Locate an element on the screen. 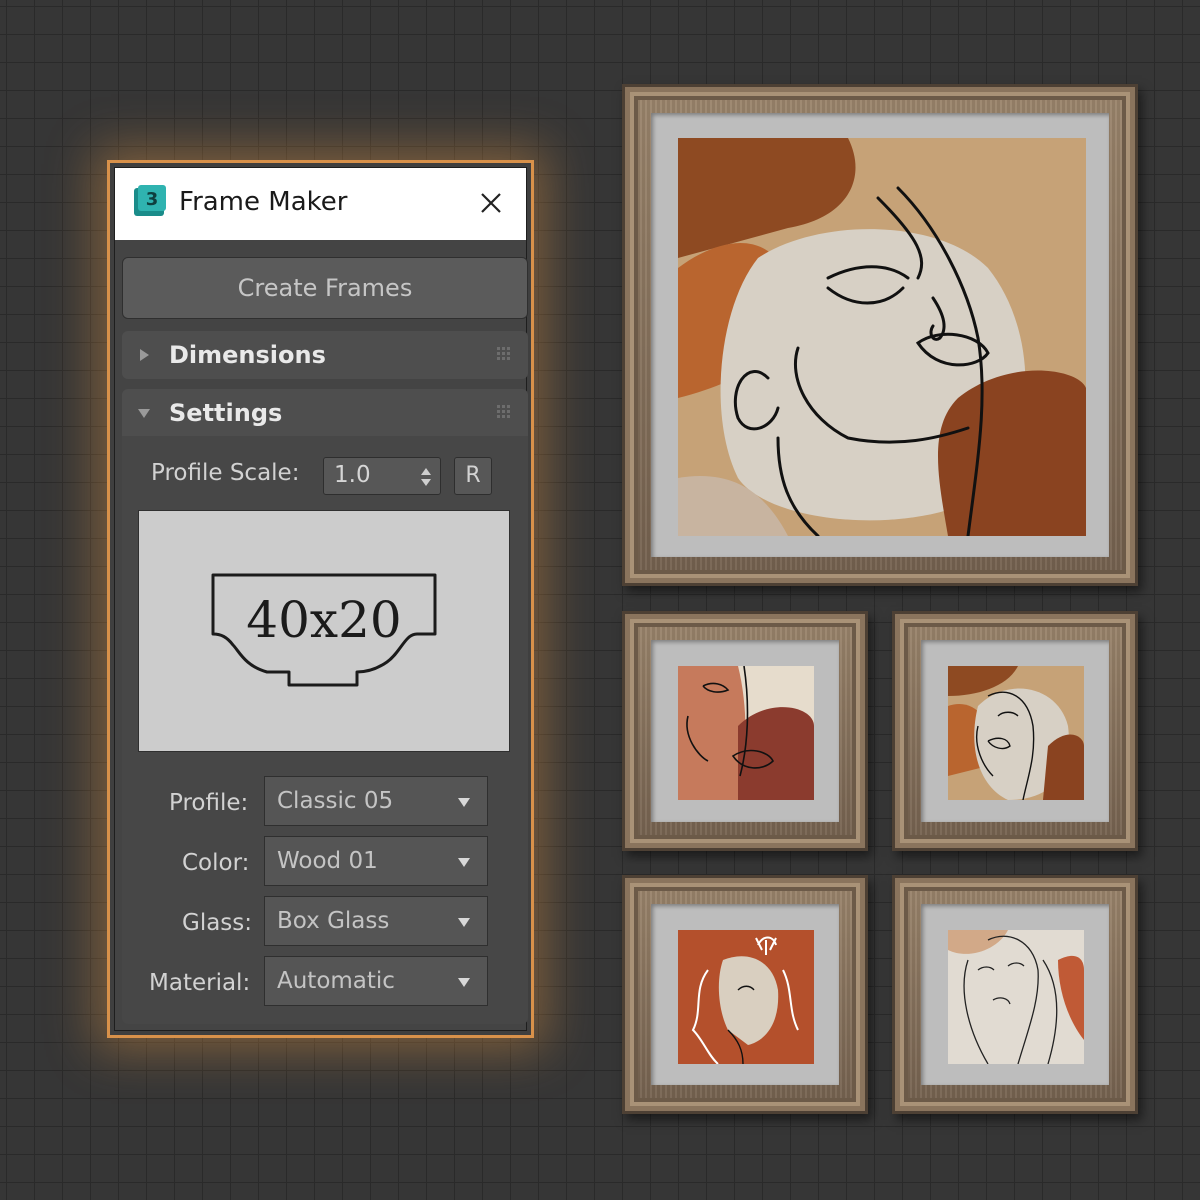 The height and width of the screenshot is (1200, 1200). app-icon-glyph: 3 is located at coordinates (152, 199).